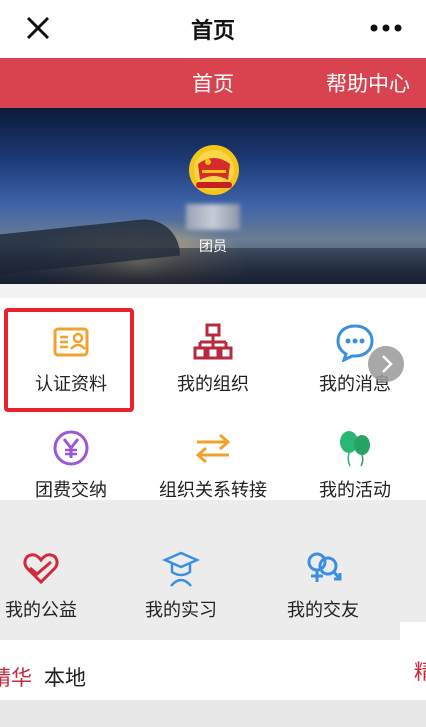 The width and height of the screenshot is (426, 727). I want to click on service-item-friendship: 我的交友, so click(323, 577).